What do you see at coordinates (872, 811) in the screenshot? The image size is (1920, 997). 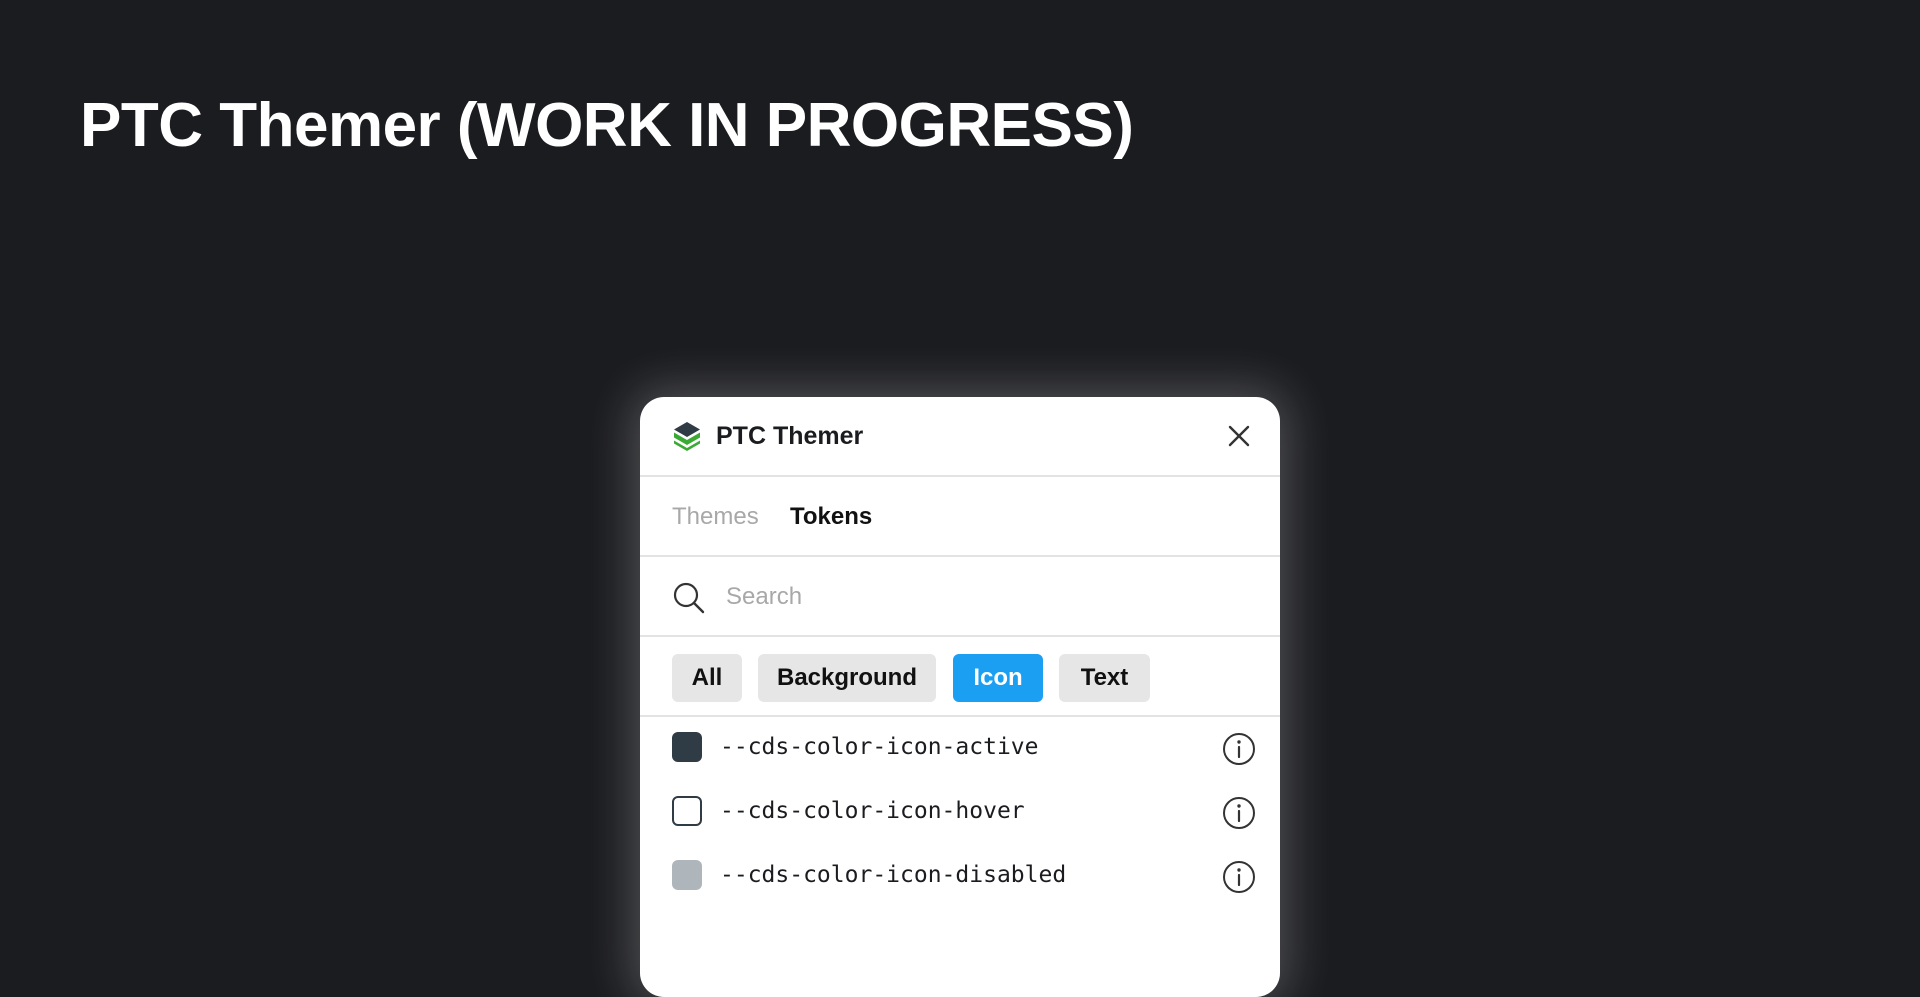 I see `token-name: --cds-color-icon-hover` at bounding box center [872, 811].